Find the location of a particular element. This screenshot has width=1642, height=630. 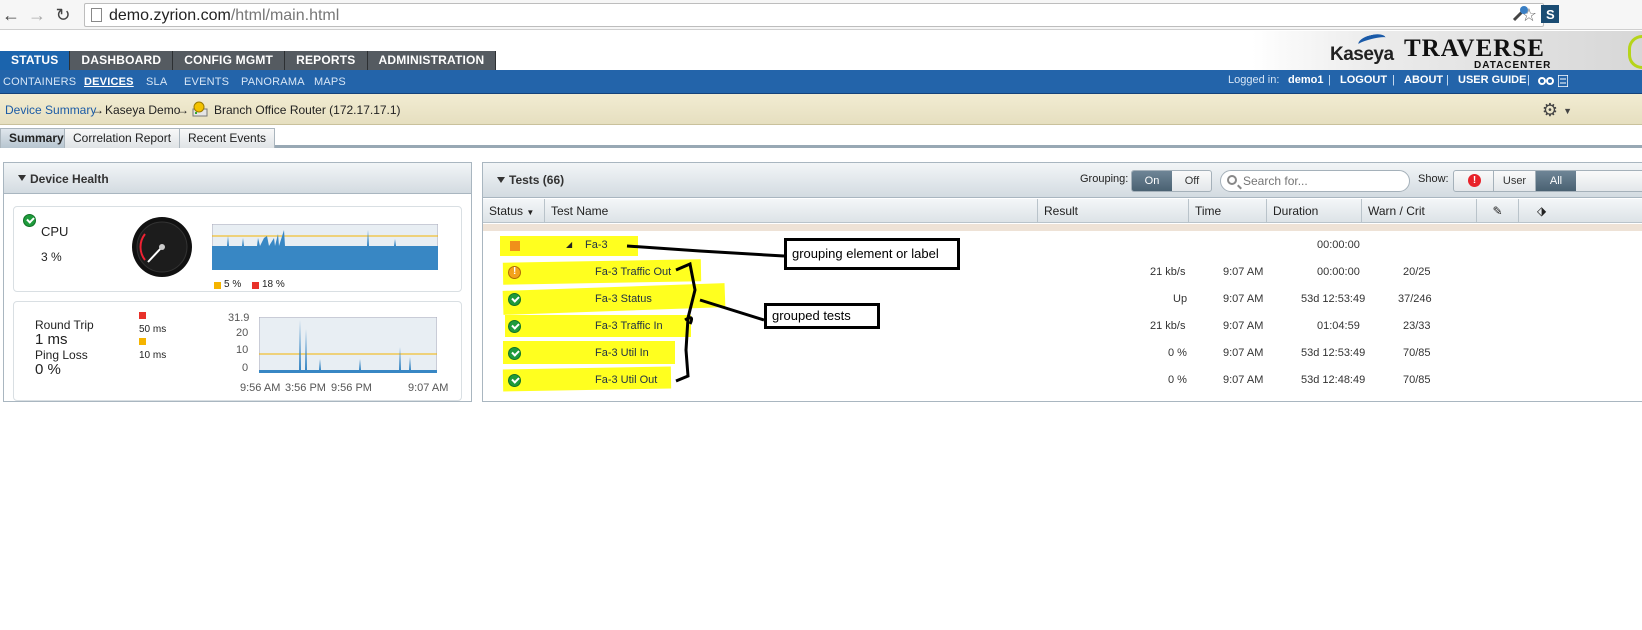

annotation-line-group is located at coordinates (705, 251).